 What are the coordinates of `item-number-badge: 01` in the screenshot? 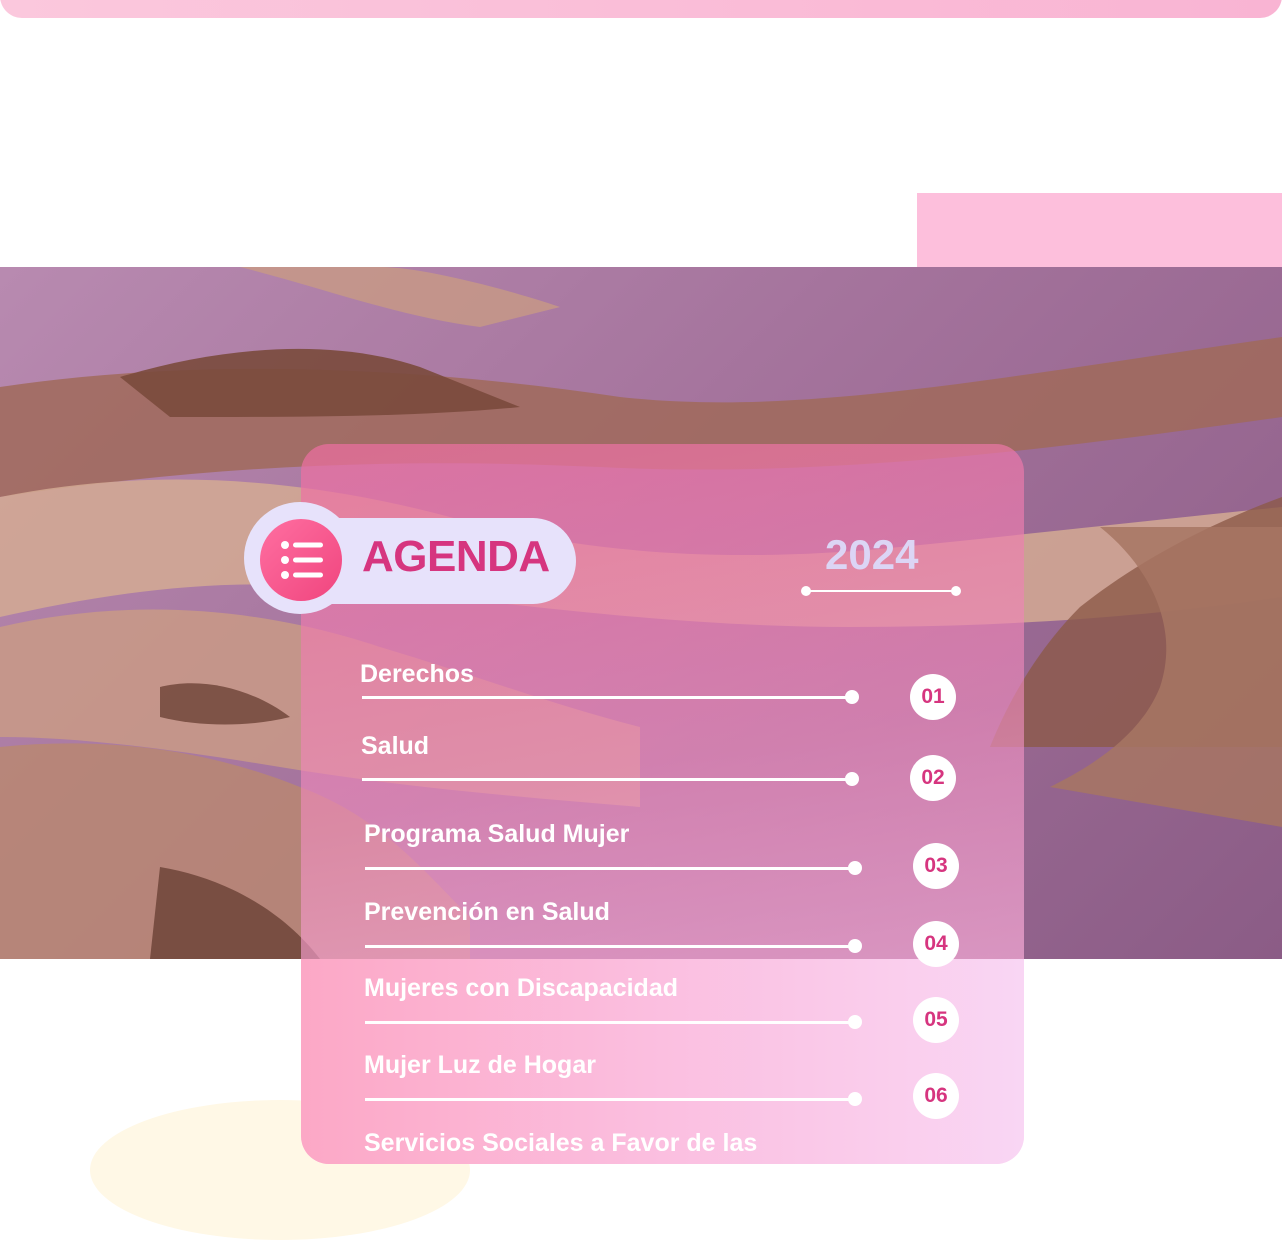 It's located at (933, 697).